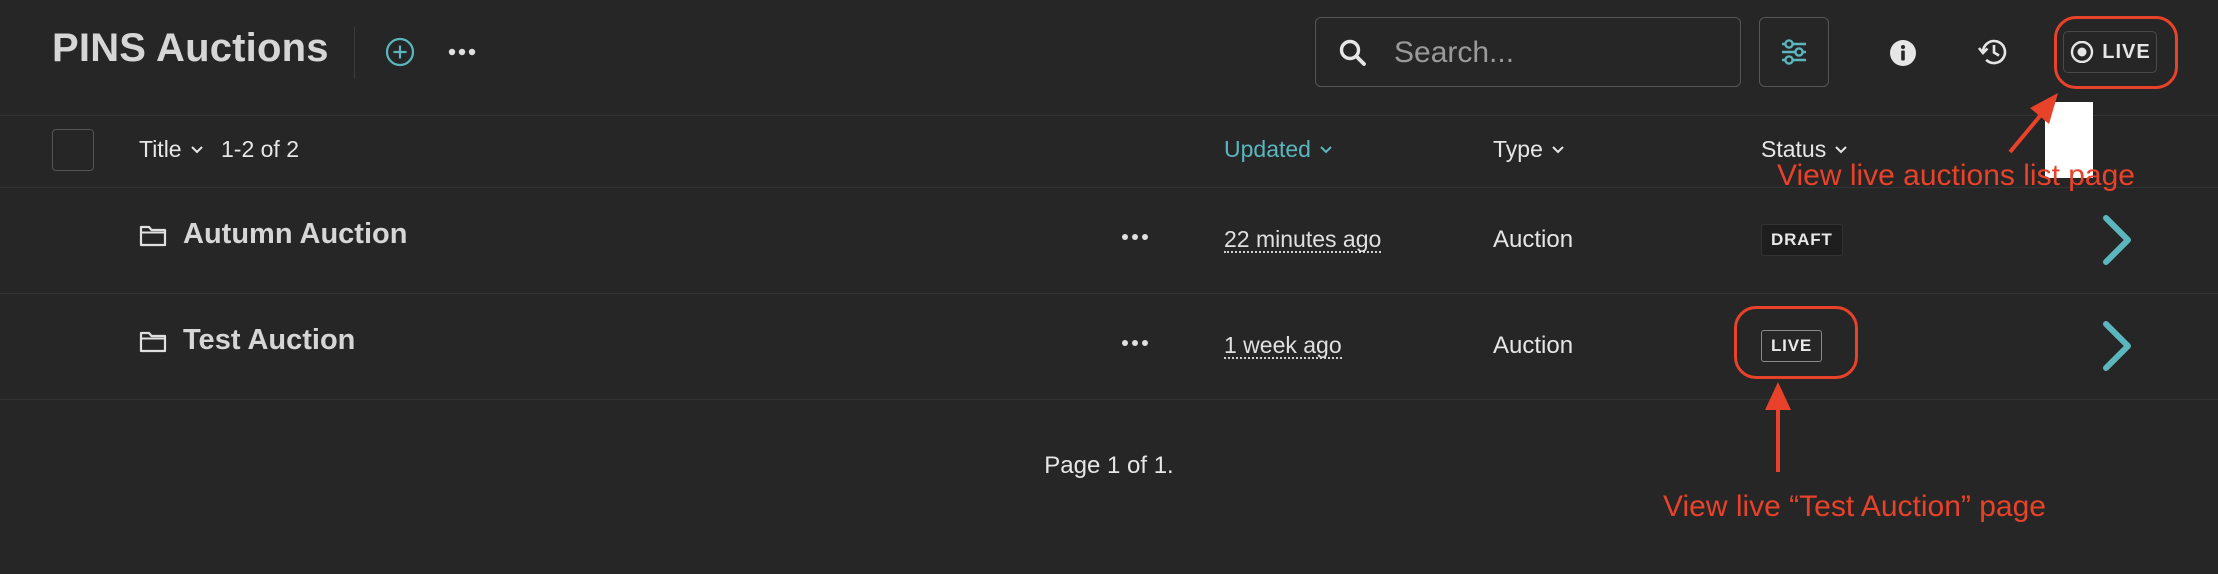  Describe the element at coordinates (1854, 506) in the screenshot. I see `annotation-live-item-text: View live “Test Auction” page` at that location.